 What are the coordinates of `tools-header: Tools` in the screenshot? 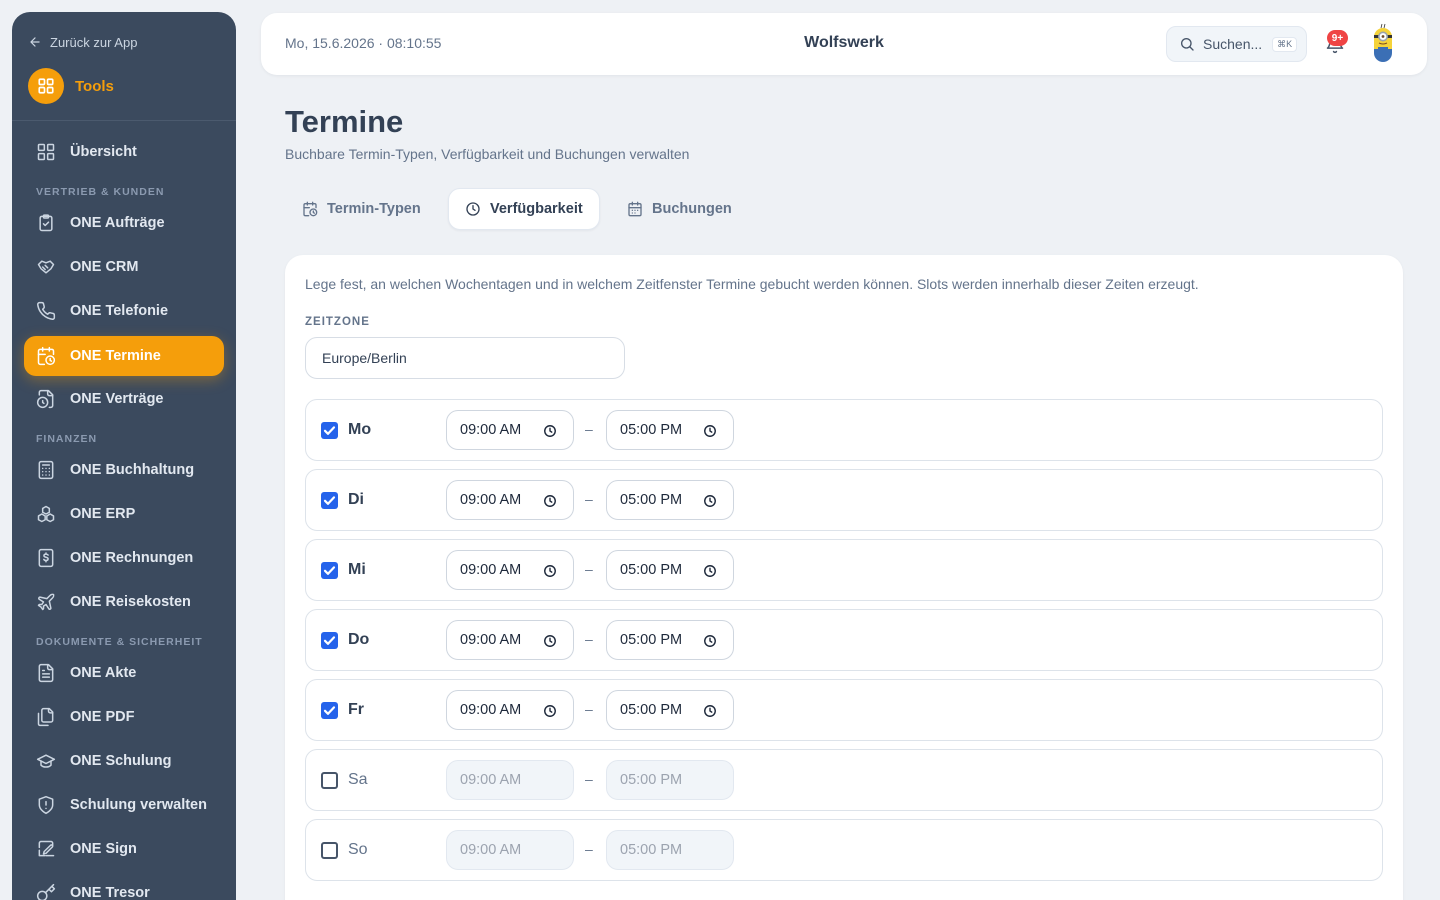 It's located at (71, 86).